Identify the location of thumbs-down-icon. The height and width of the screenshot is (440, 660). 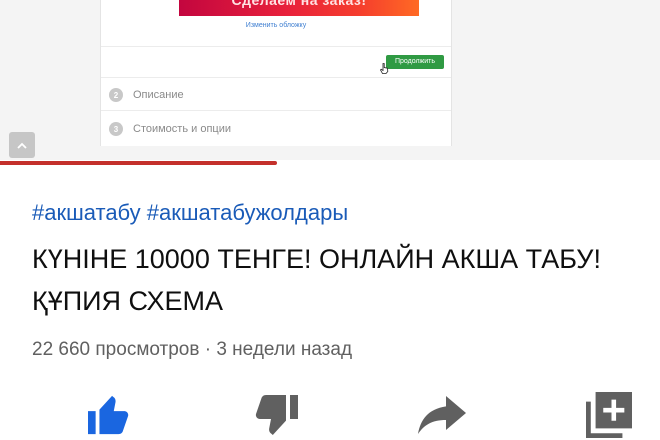
(276, 415).